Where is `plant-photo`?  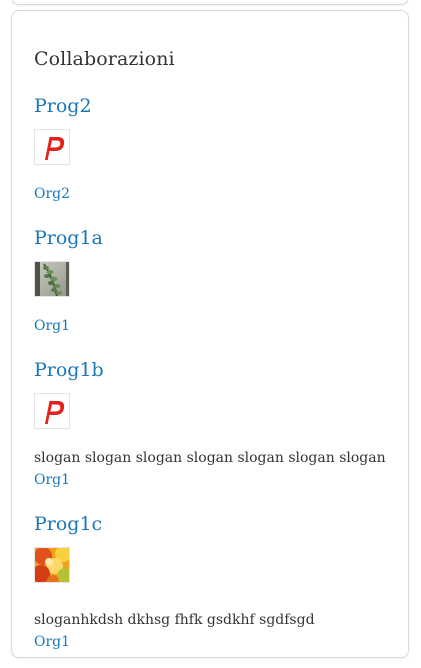
plant-photo is located at coordinates (52, 279).